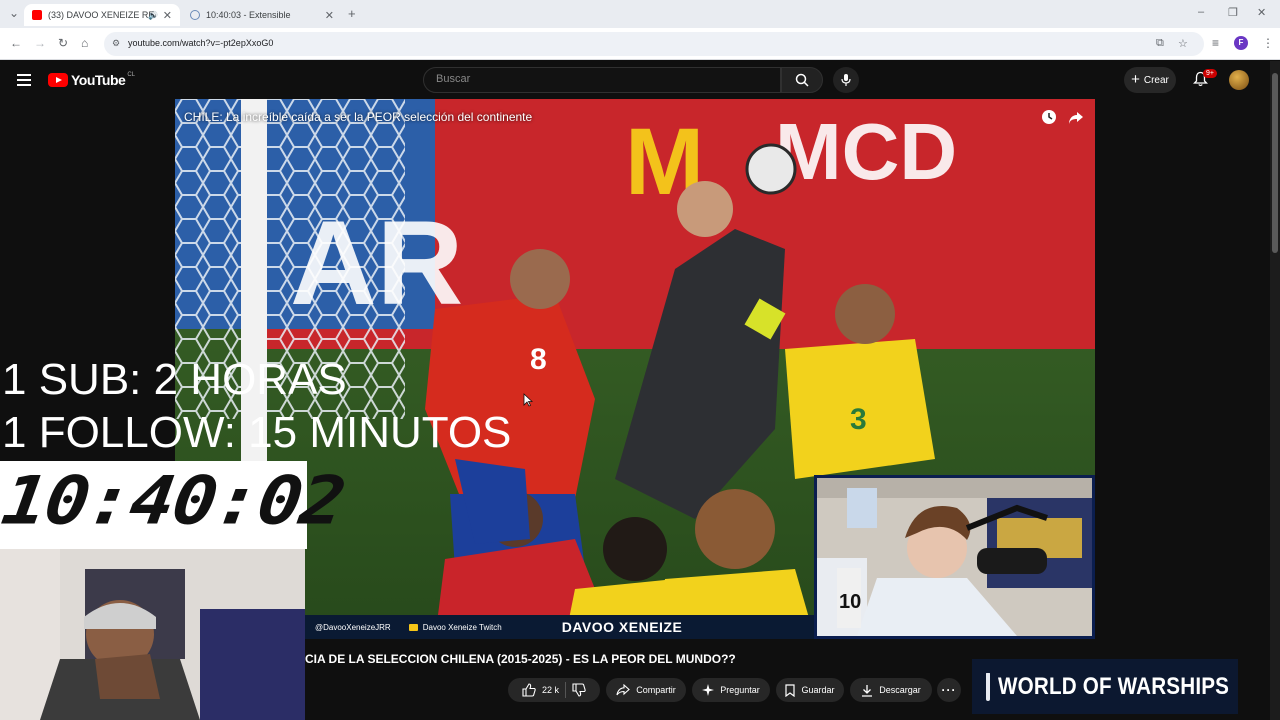  I want to click on audio-icon: 🔊, so click(153, 15).